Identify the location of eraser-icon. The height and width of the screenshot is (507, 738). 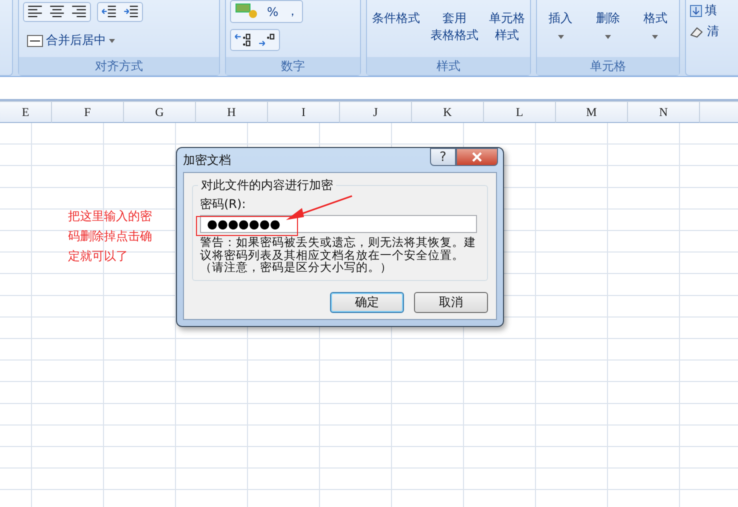
(697, 32).